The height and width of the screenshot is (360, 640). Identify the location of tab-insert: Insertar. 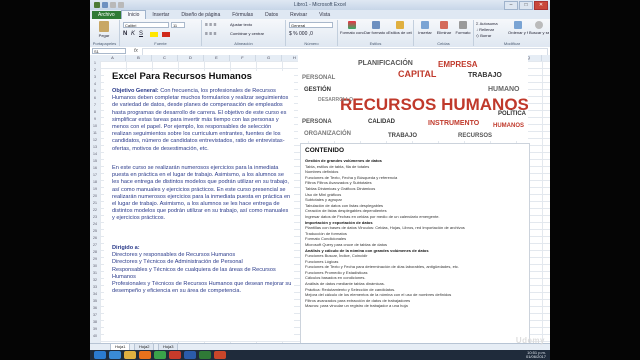
(160, 15).